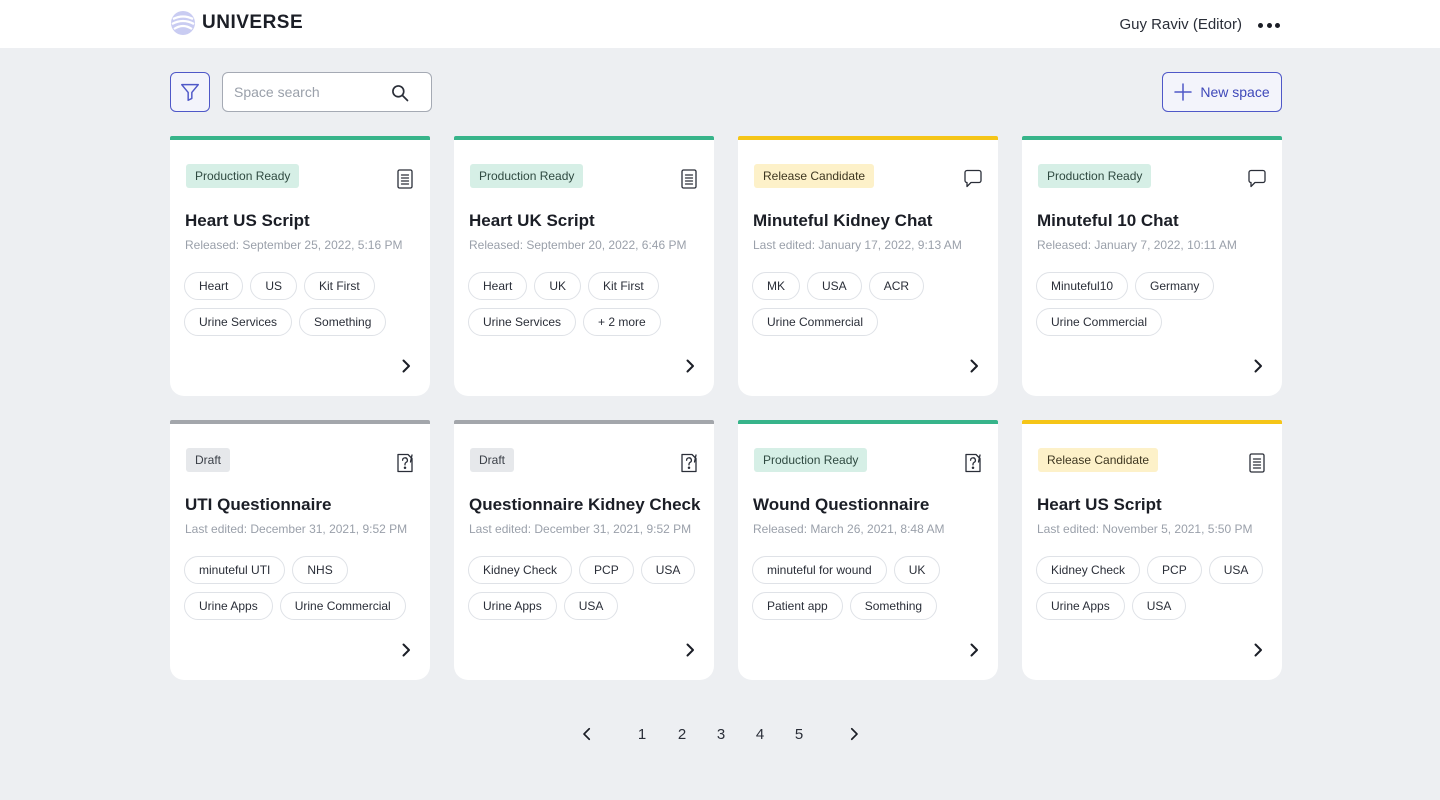 This screenshot has width=1440, height=800. I want to click on page-3: 3, so click(721, 734).